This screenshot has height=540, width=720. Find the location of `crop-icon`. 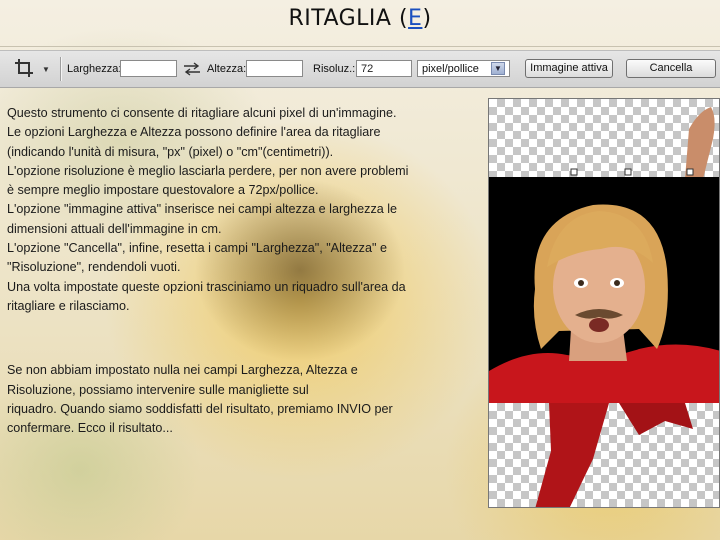

crop-icon is located at coordinates (24, 69).